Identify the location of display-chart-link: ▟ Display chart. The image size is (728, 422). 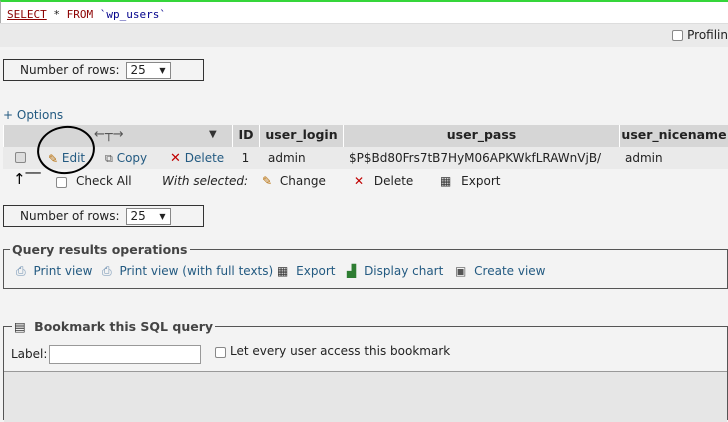
(395, 271).